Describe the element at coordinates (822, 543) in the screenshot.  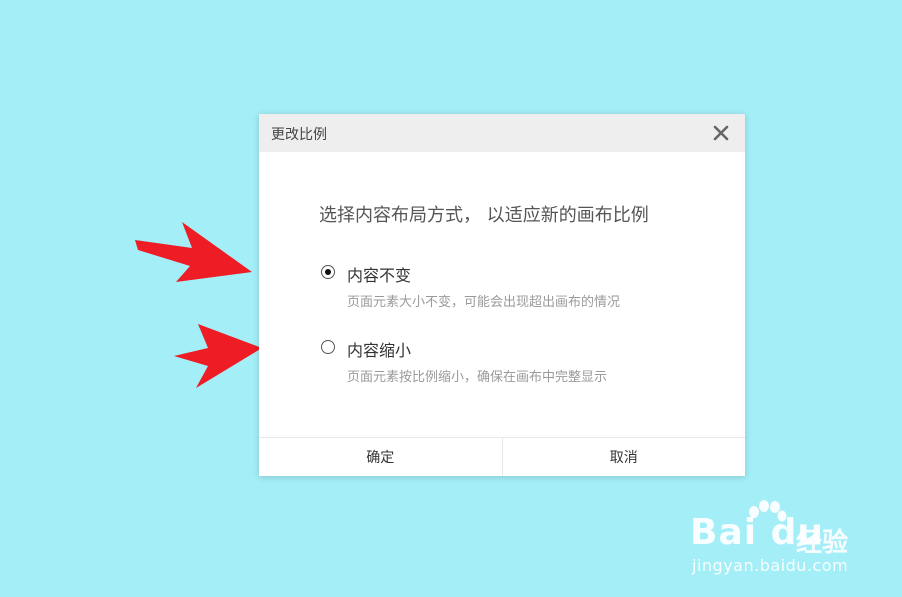
I see `jingyan-text: 经验` at that location.